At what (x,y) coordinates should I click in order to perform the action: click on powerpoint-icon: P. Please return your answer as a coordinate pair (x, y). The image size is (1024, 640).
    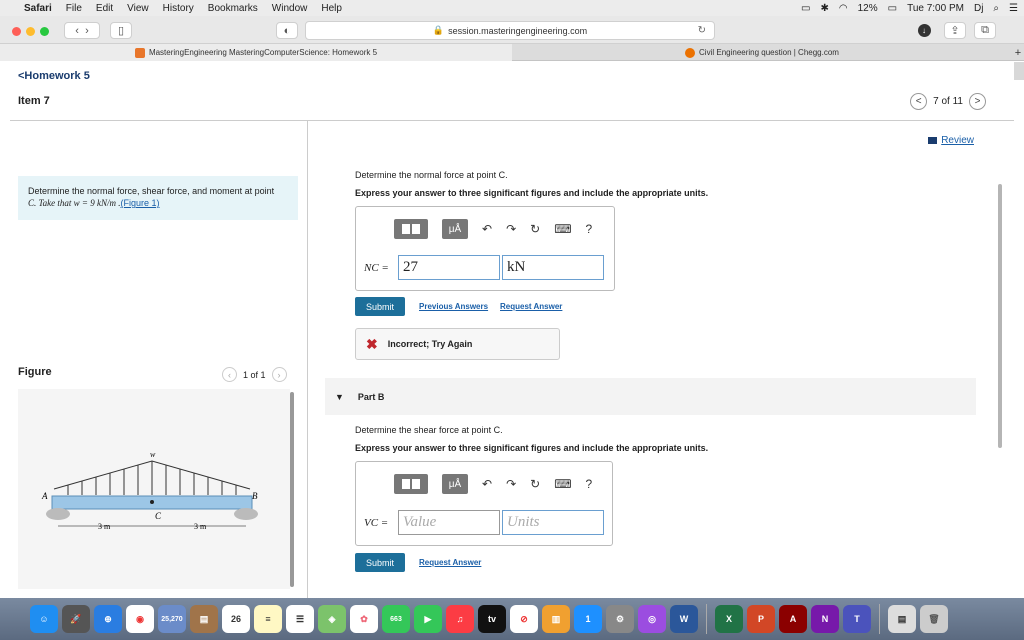
    Looking at the image, I should click on (761, 619).